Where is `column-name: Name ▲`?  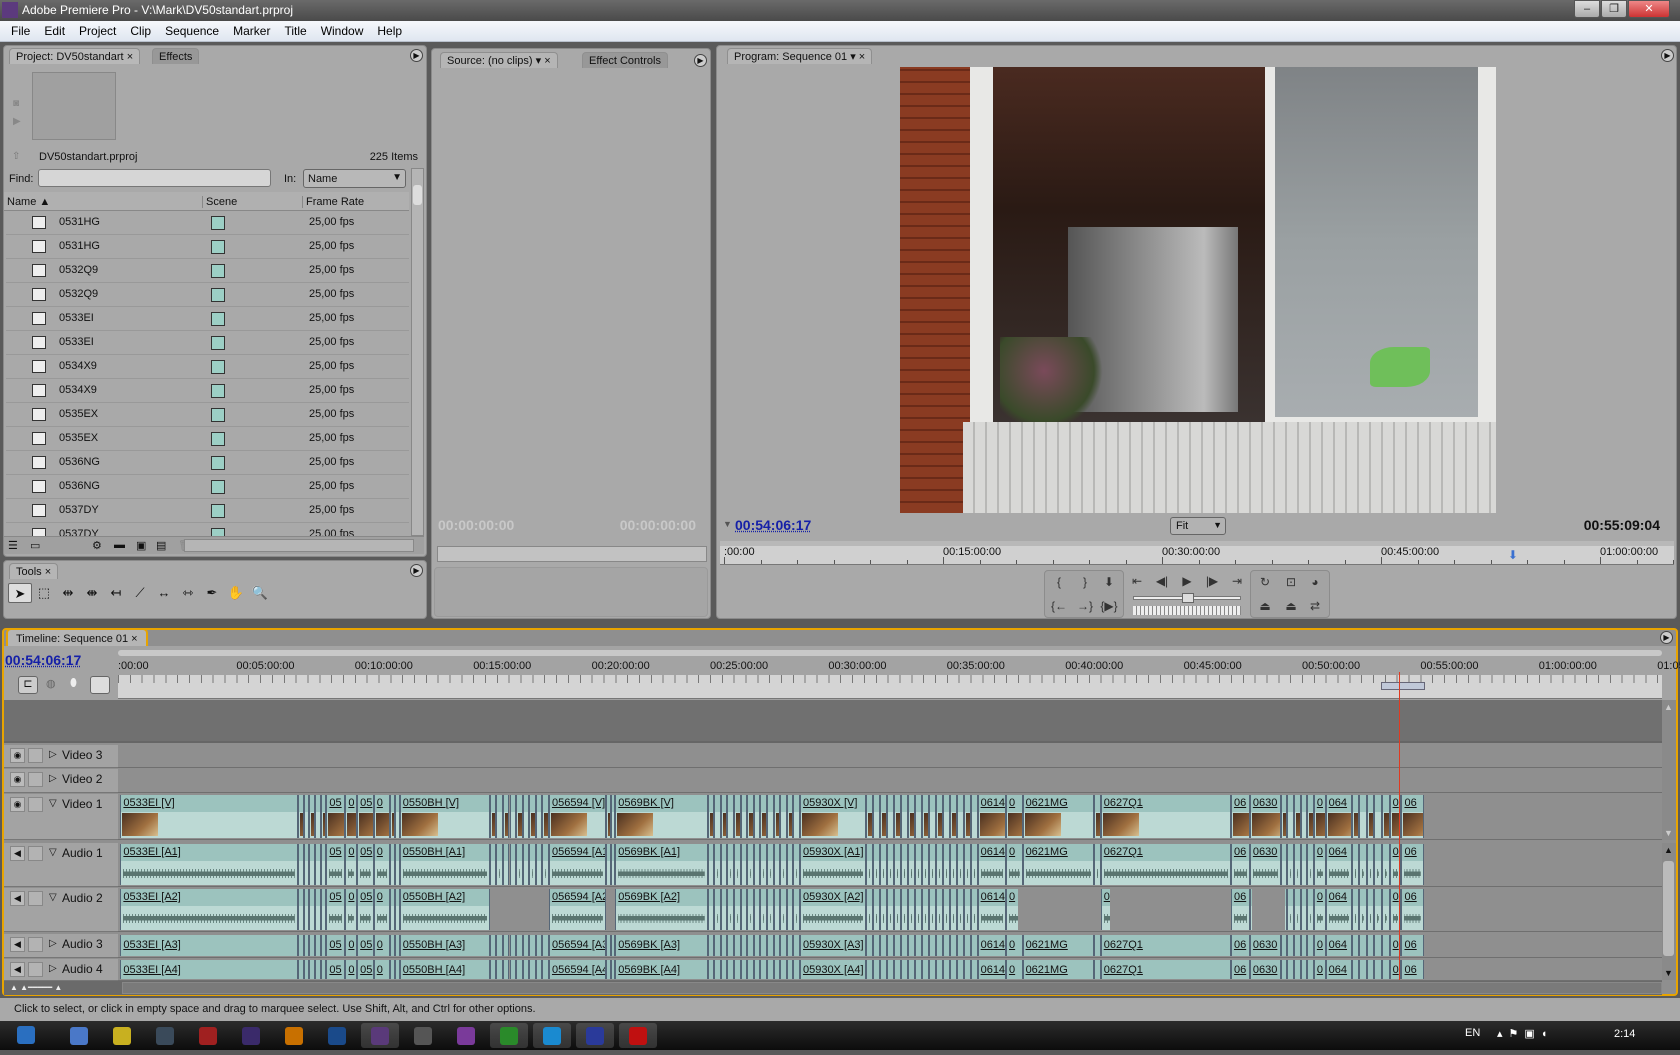 column-name: Name ▲ is located at coordinates (28, 202).